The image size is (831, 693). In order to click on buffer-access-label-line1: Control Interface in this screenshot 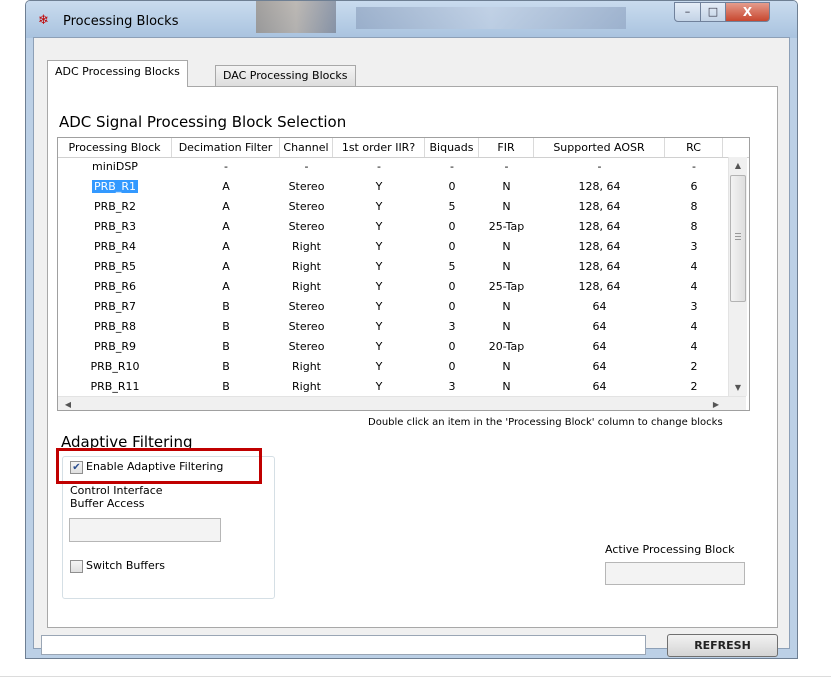, I will do `click(116, 490)`.